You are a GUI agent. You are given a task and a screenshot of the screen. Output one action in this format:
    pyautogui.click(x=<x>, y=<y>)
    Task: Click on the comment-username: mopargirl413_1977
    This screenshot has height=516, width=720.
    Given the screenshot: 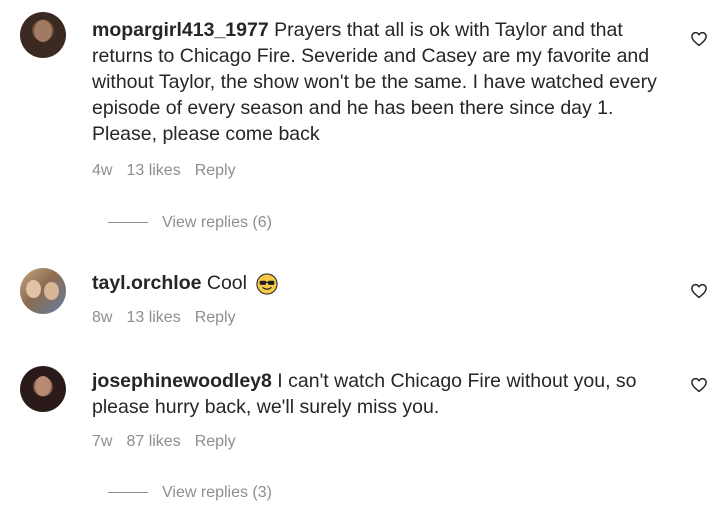 What is the action you would take?
    pyautogui.click(x=180, y=30)
    